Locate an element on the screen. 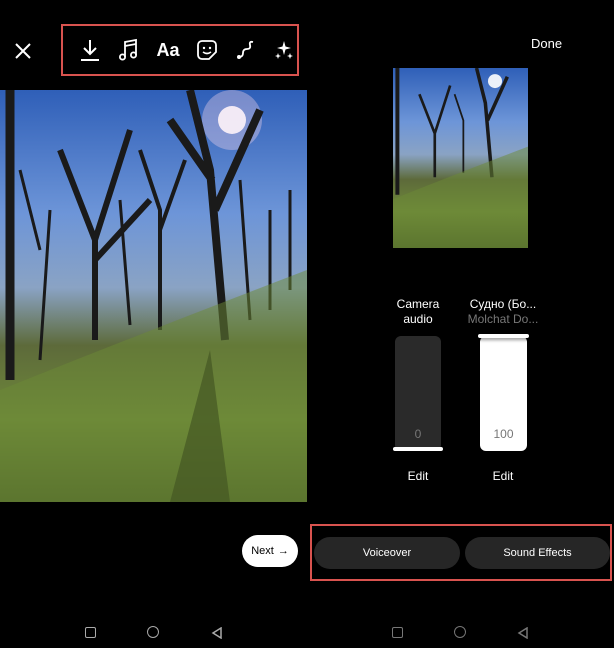  next-label: Next is located at coordinates (262, 551).